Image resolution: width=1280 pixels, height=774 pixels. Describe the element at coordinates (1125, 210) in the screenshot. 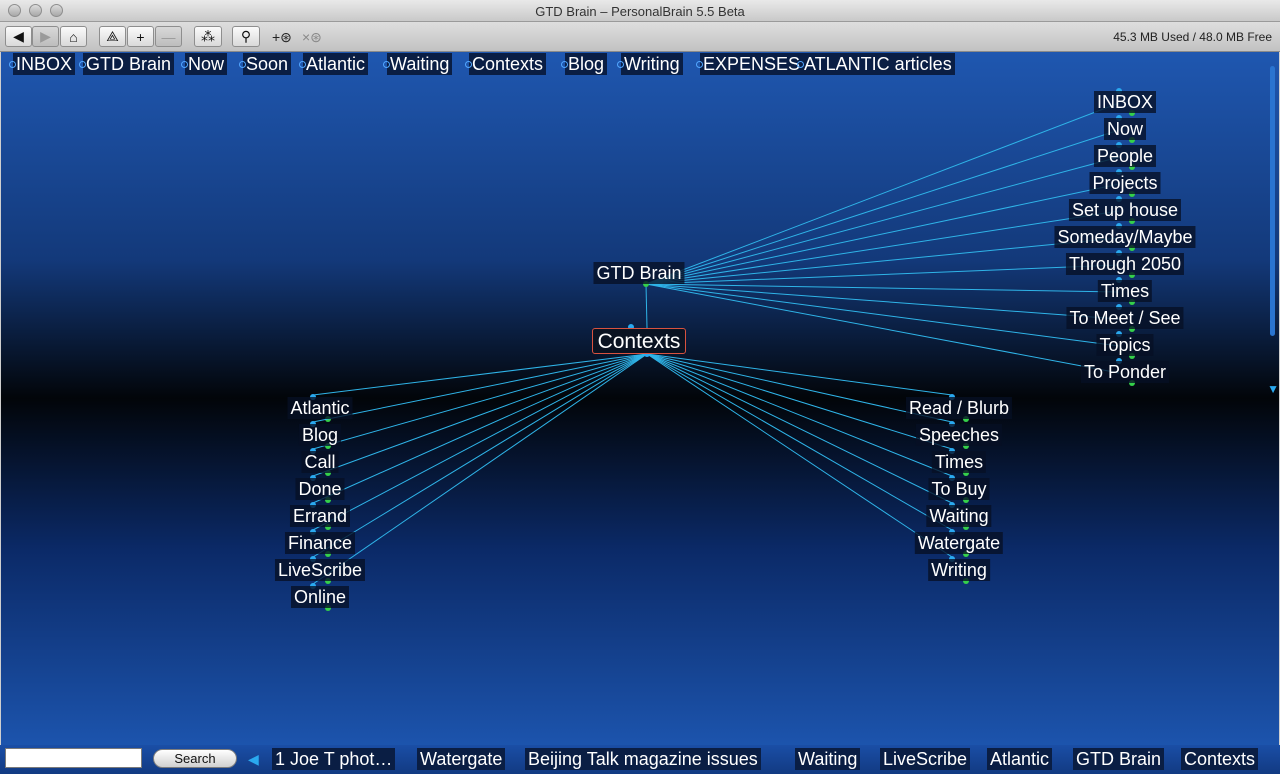

I see `sibling-thought: Set up house` at that location.